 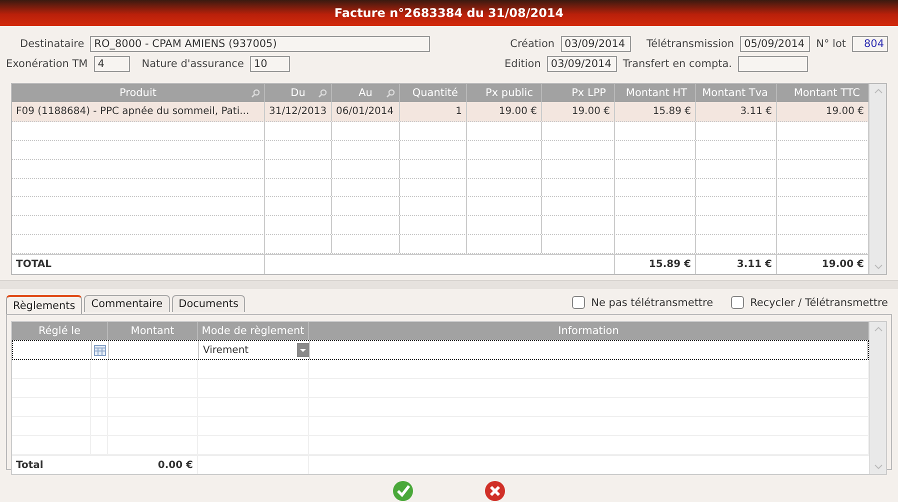 What do you see at coordinates (303, 350) in the screenshot?
I see `dropdown-icon` at bounding box center [303, 350].